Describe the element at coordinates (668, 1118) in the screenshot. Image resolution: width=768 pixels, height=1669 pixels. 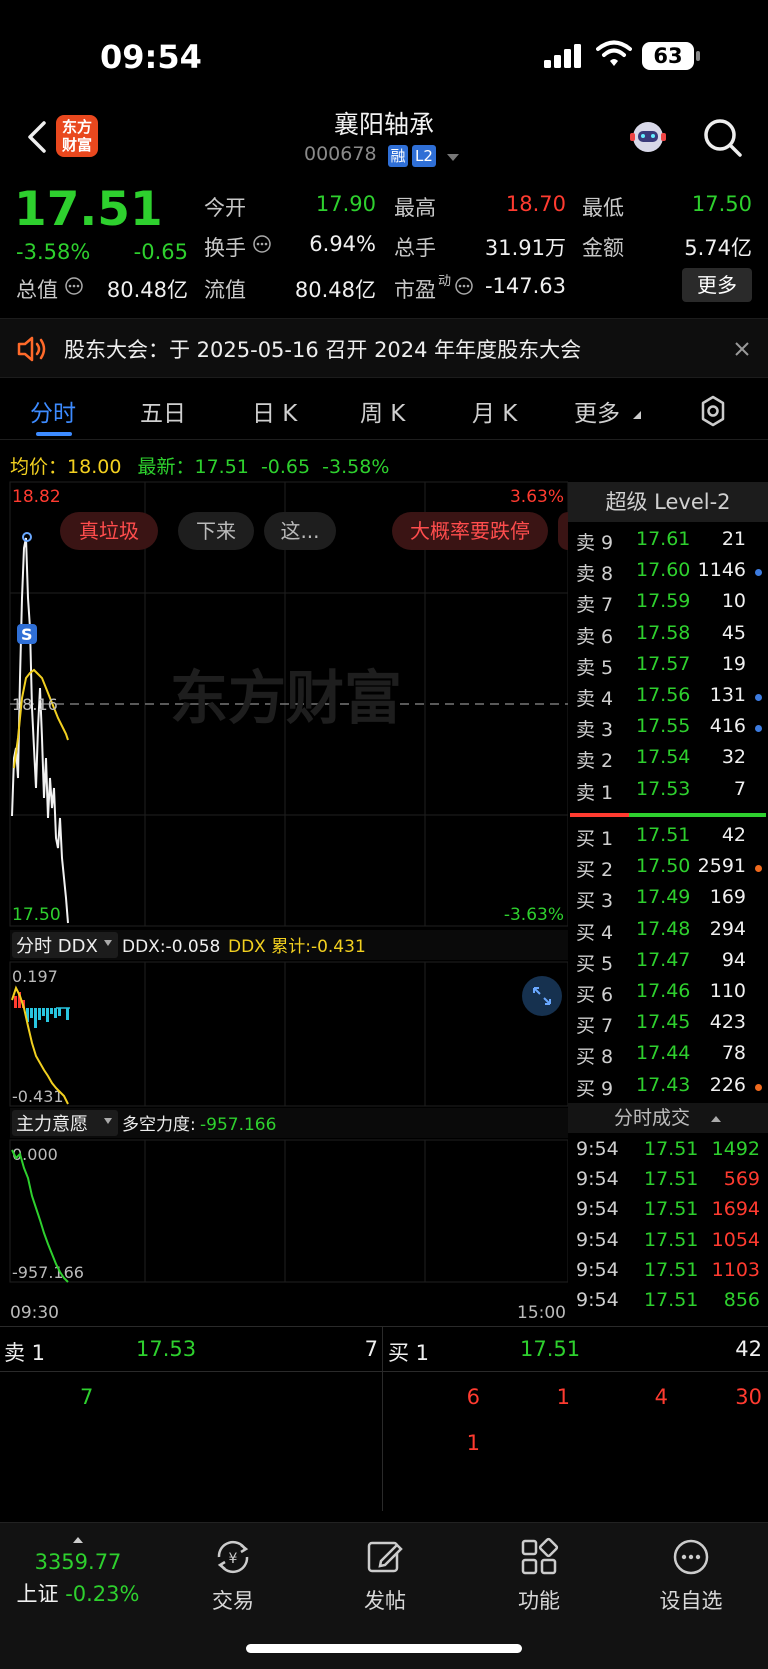
I see `trades-title: 分时成交` at that location.